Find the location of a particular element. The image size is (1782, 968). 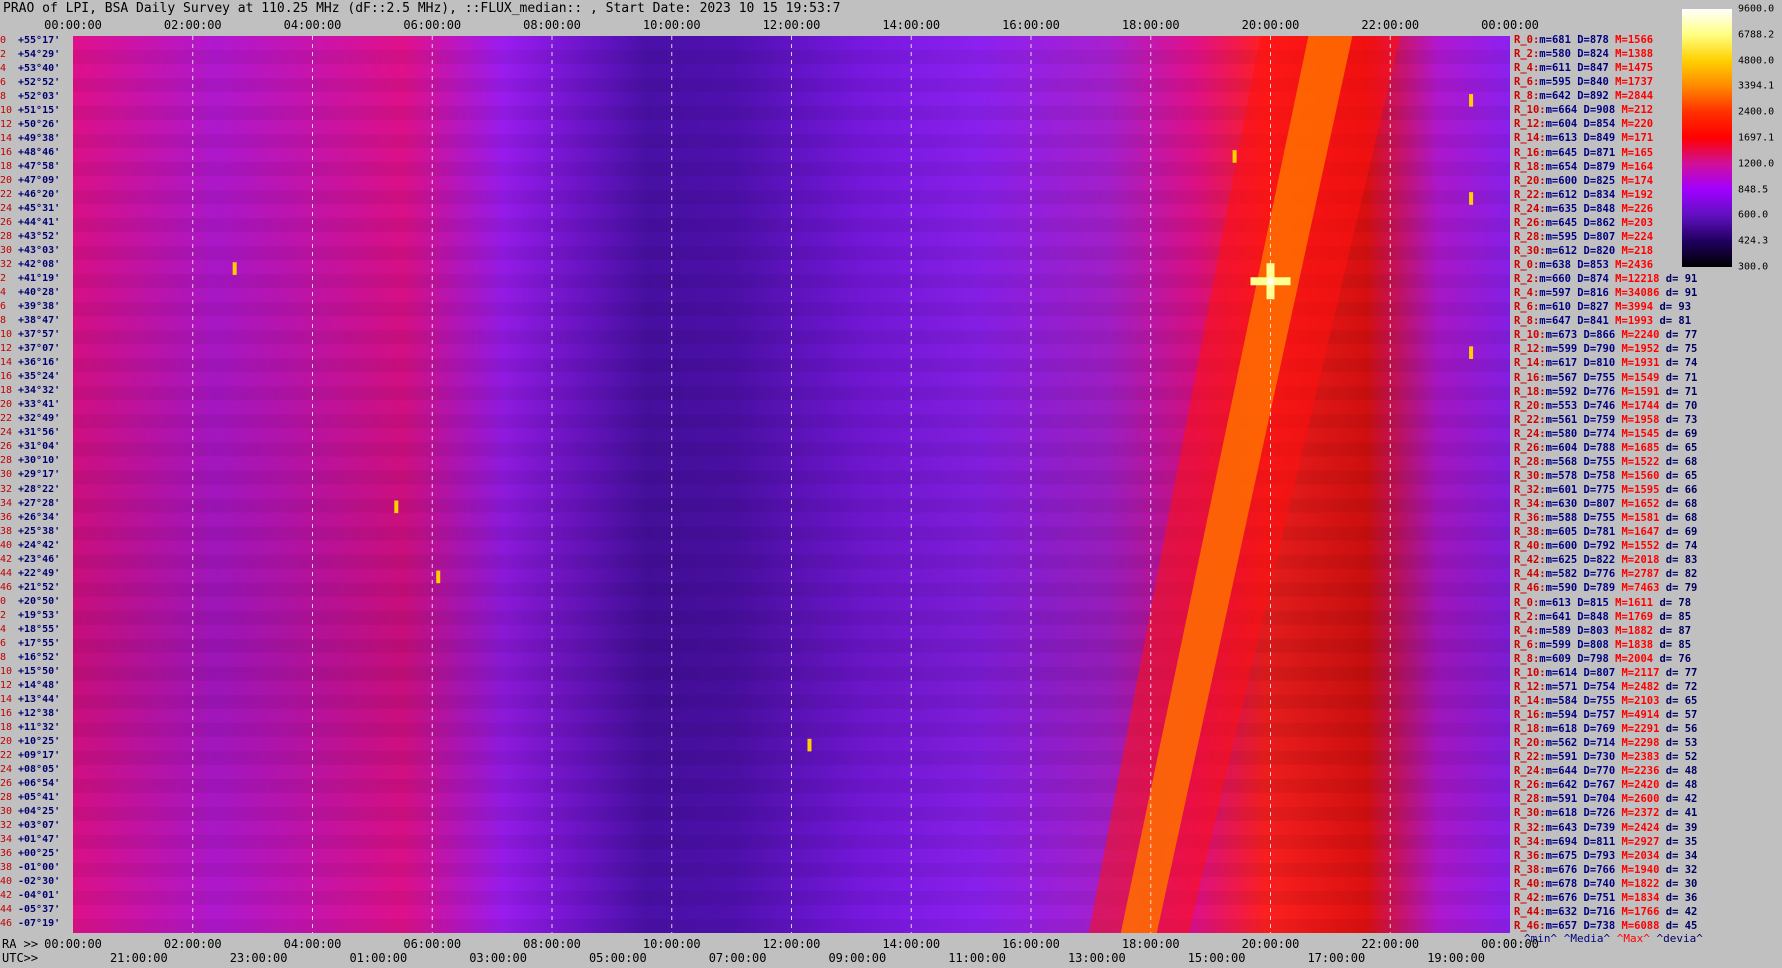

stat-max: M=2018 is located at coordinates (1640, 560).